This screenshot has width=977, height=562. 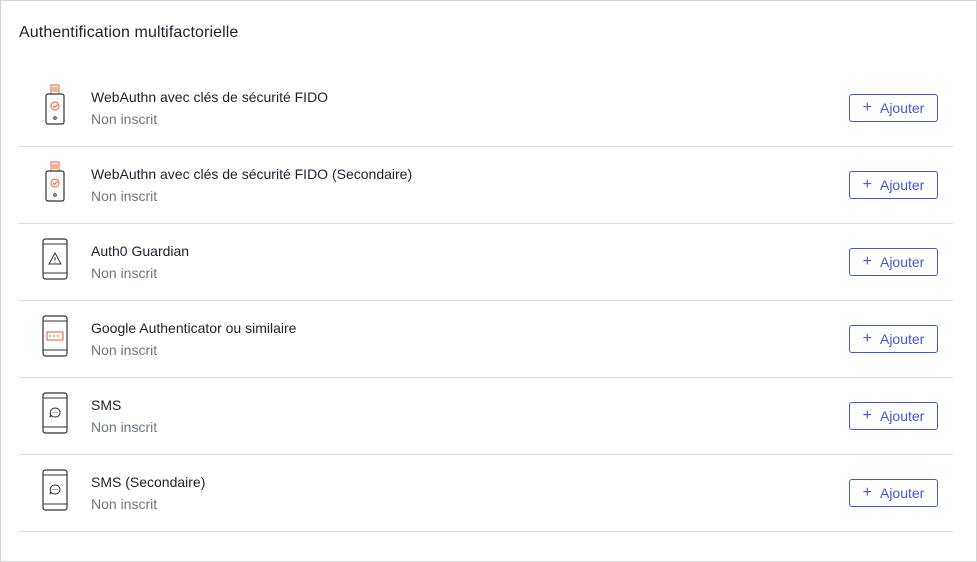 I want to click on add-sms-button: + Ajouter, so click(x=893, y=416).